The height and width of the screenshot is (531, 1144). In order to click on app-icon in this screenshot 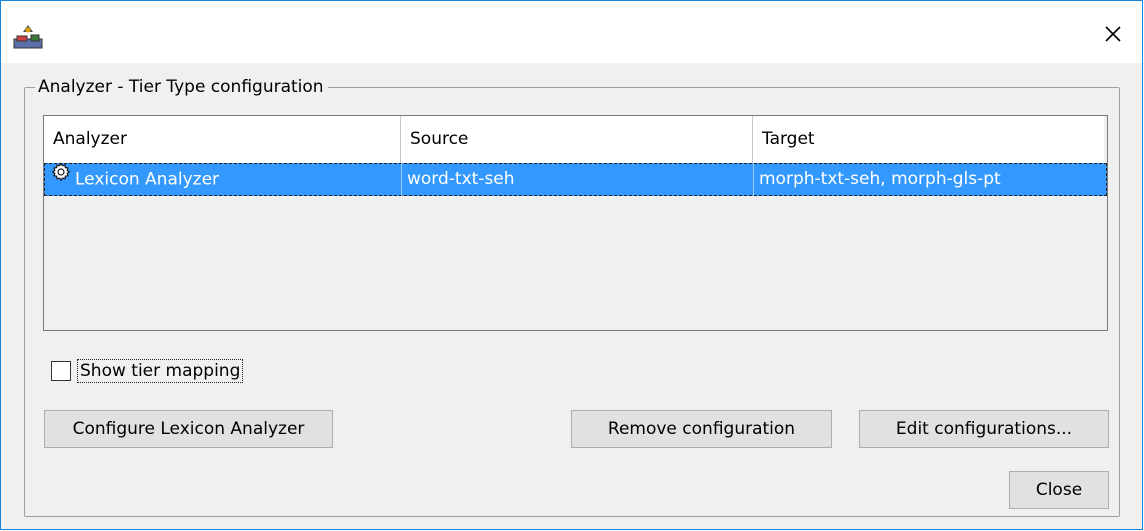, I will do `click(28, 36)`.